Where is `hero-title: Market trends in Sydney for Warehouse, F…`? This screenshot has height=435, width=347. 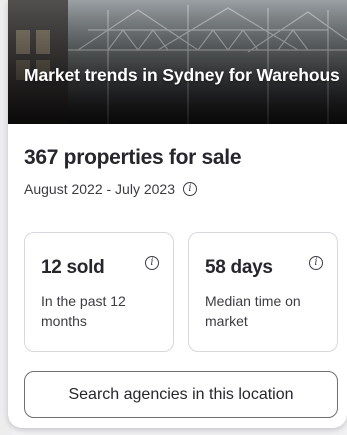
hero-title: Market trends in Sydney for Warehouse, F… is located at coordinates (181, 75).